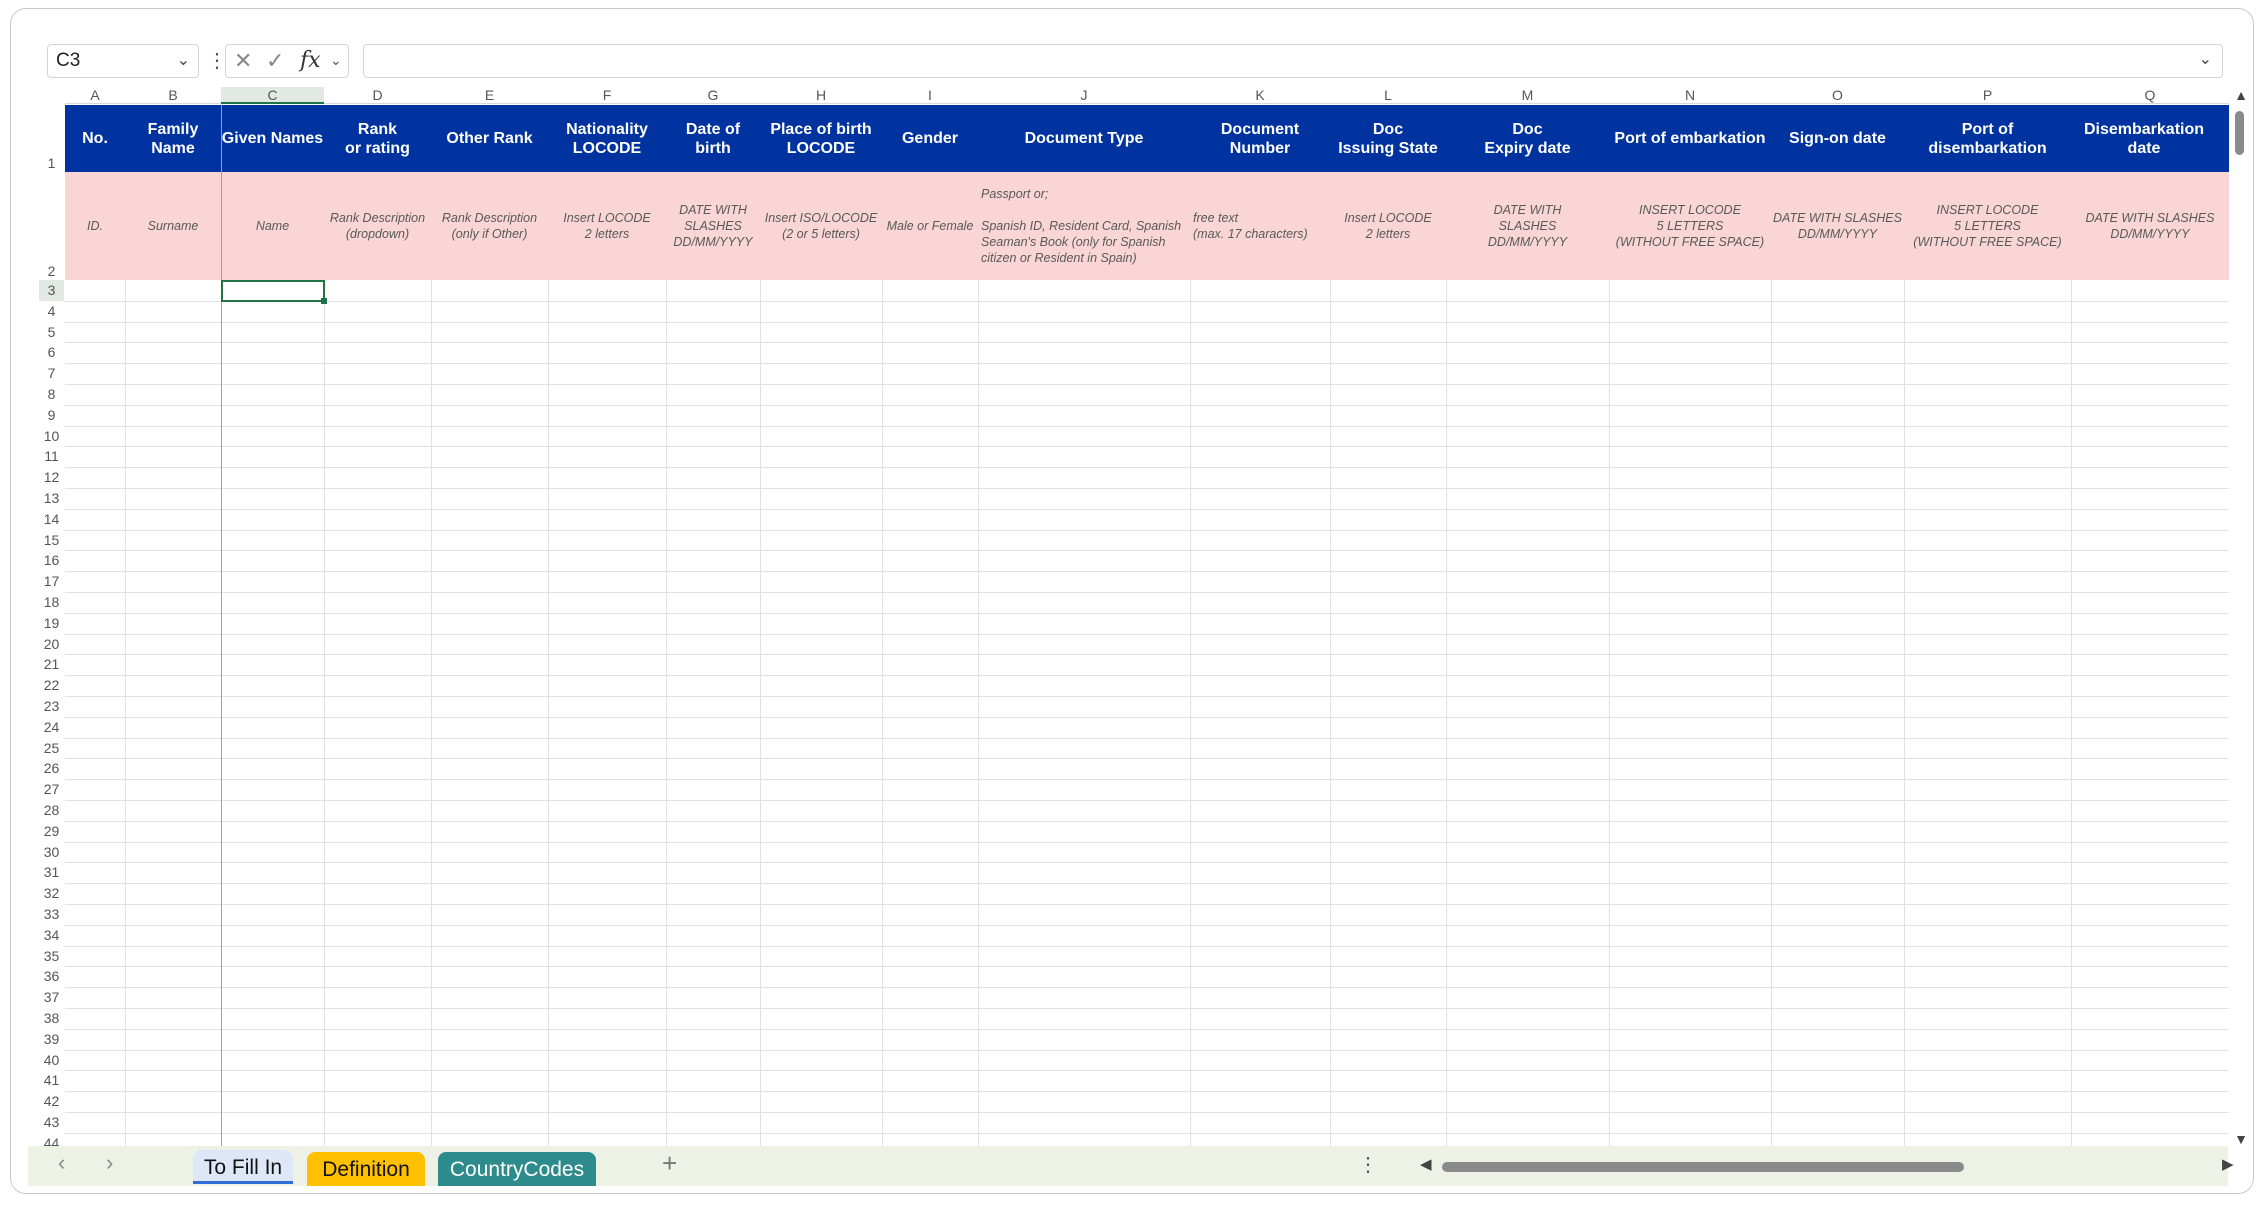  Describe the element at coordinates (51, 456) in the screenshot. I see `row-header-11: 11` at that location.